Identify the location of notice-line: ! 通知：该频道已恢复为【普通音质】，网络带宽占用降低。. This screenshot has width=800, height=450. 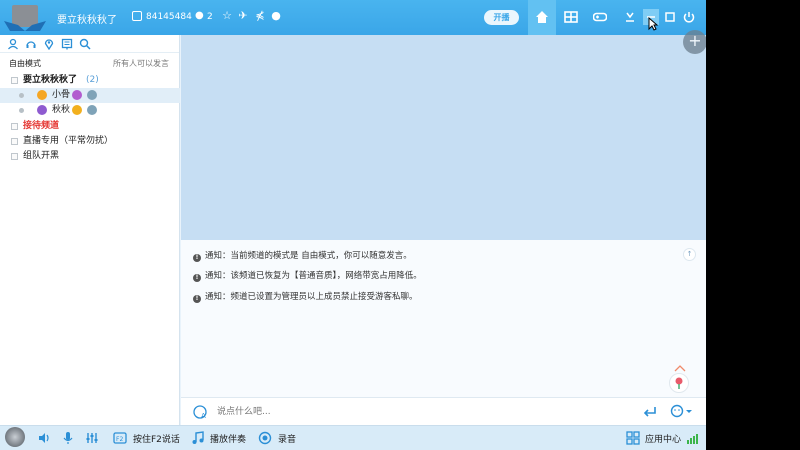
(307, 276).